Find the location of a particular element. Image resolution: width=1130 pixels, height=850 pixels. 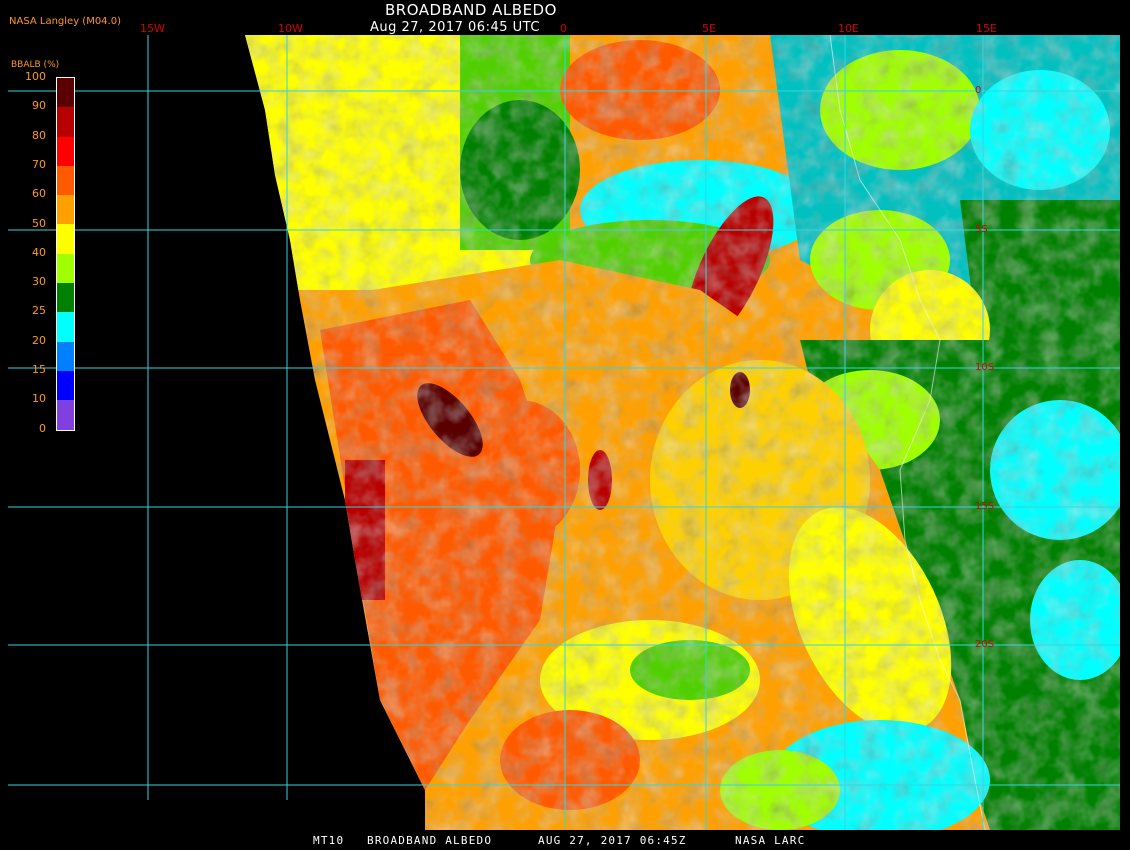

legend-tick-label: 80 is located at coordinates (39, 135).